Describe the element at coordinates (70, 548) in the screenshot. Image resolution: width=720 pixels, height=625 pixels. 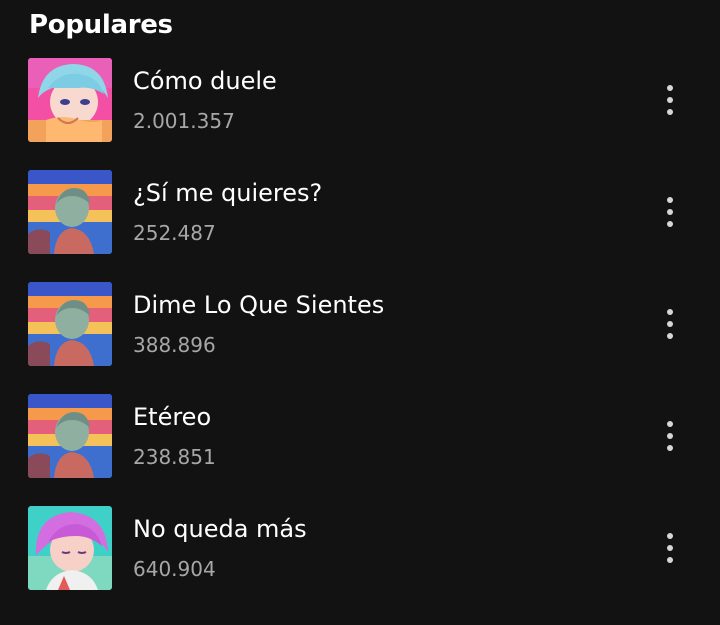
I see `album-cover-pink-hair-teal` at that location.